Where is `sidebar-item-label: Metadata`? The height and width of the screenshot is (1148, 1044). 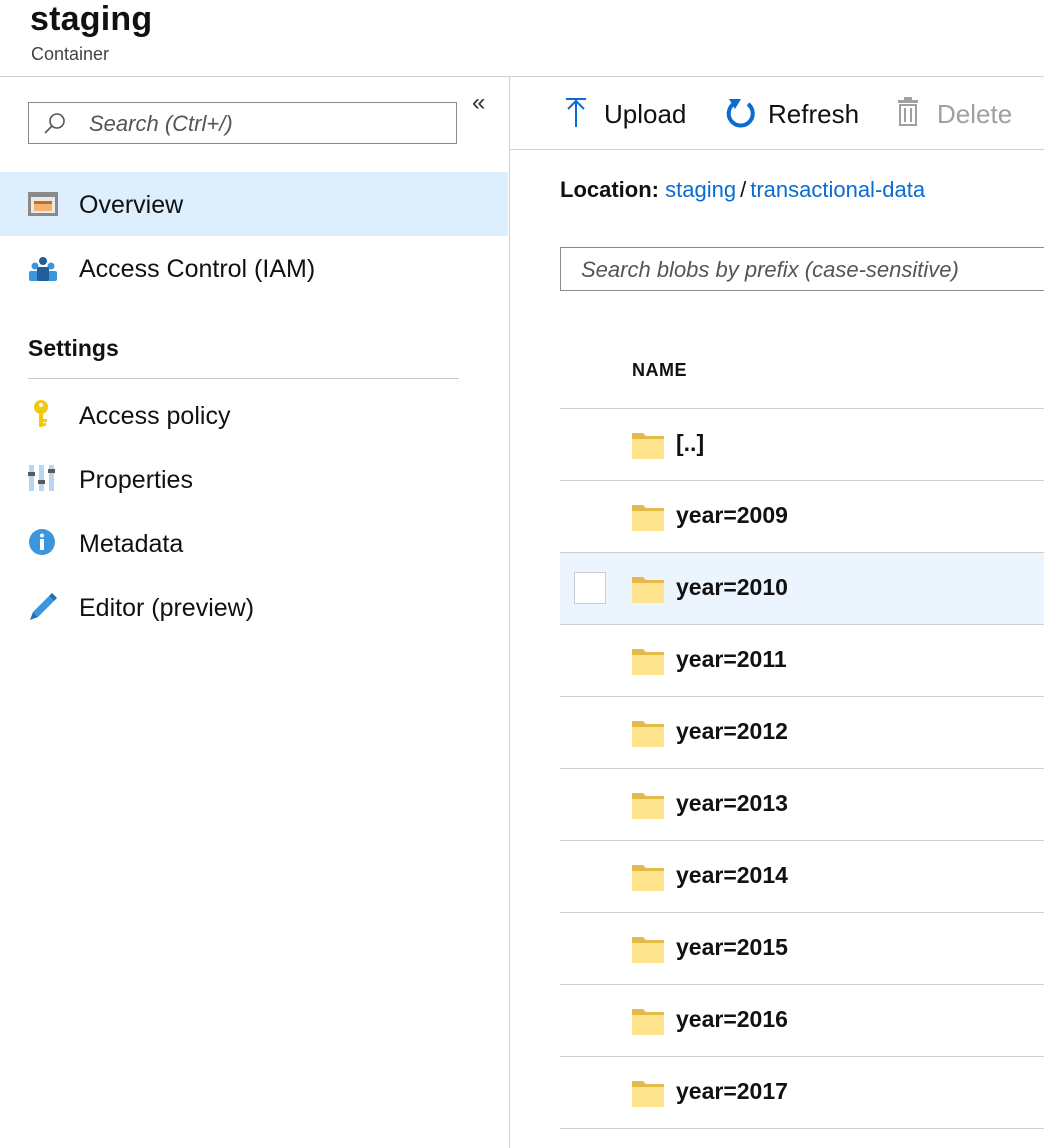 sidebar-item-label: Metadata is located at coordinates (131, 544).